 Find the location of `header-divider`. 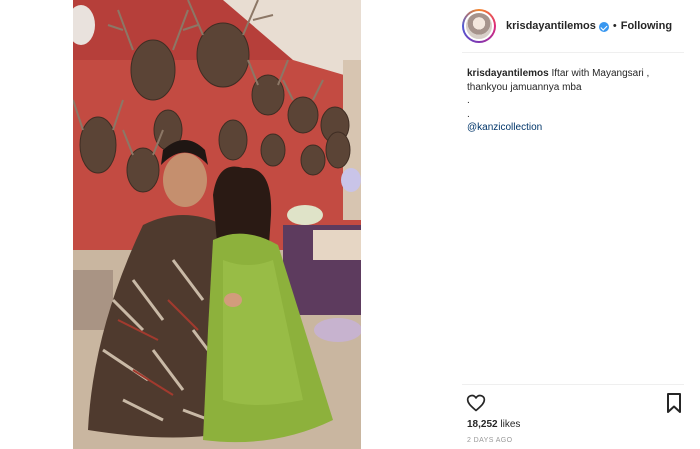

header-divider is located at coordinates (573, 52).